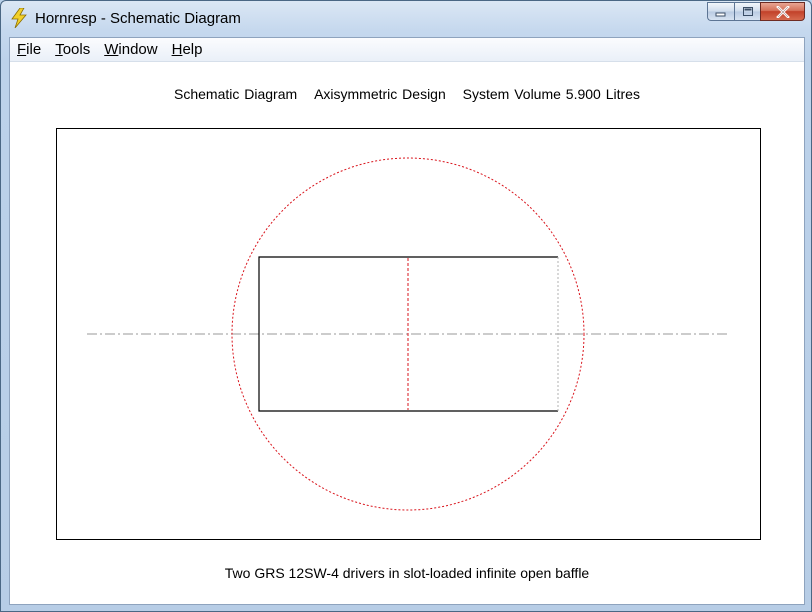  What do you see at coordinates (130, 49) in the screenshot?
I see `menu-window: Window` at bounding box center [130, 49].